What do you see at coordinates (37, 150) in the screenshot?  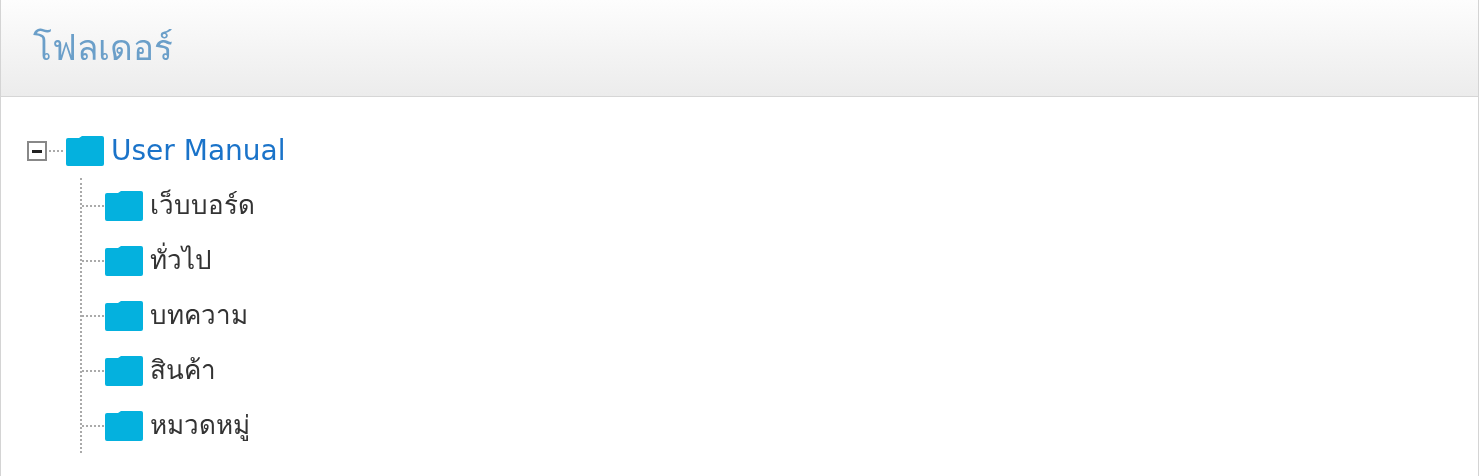 I see `collapse-toggle-icon` at bounding box center [37, 150].